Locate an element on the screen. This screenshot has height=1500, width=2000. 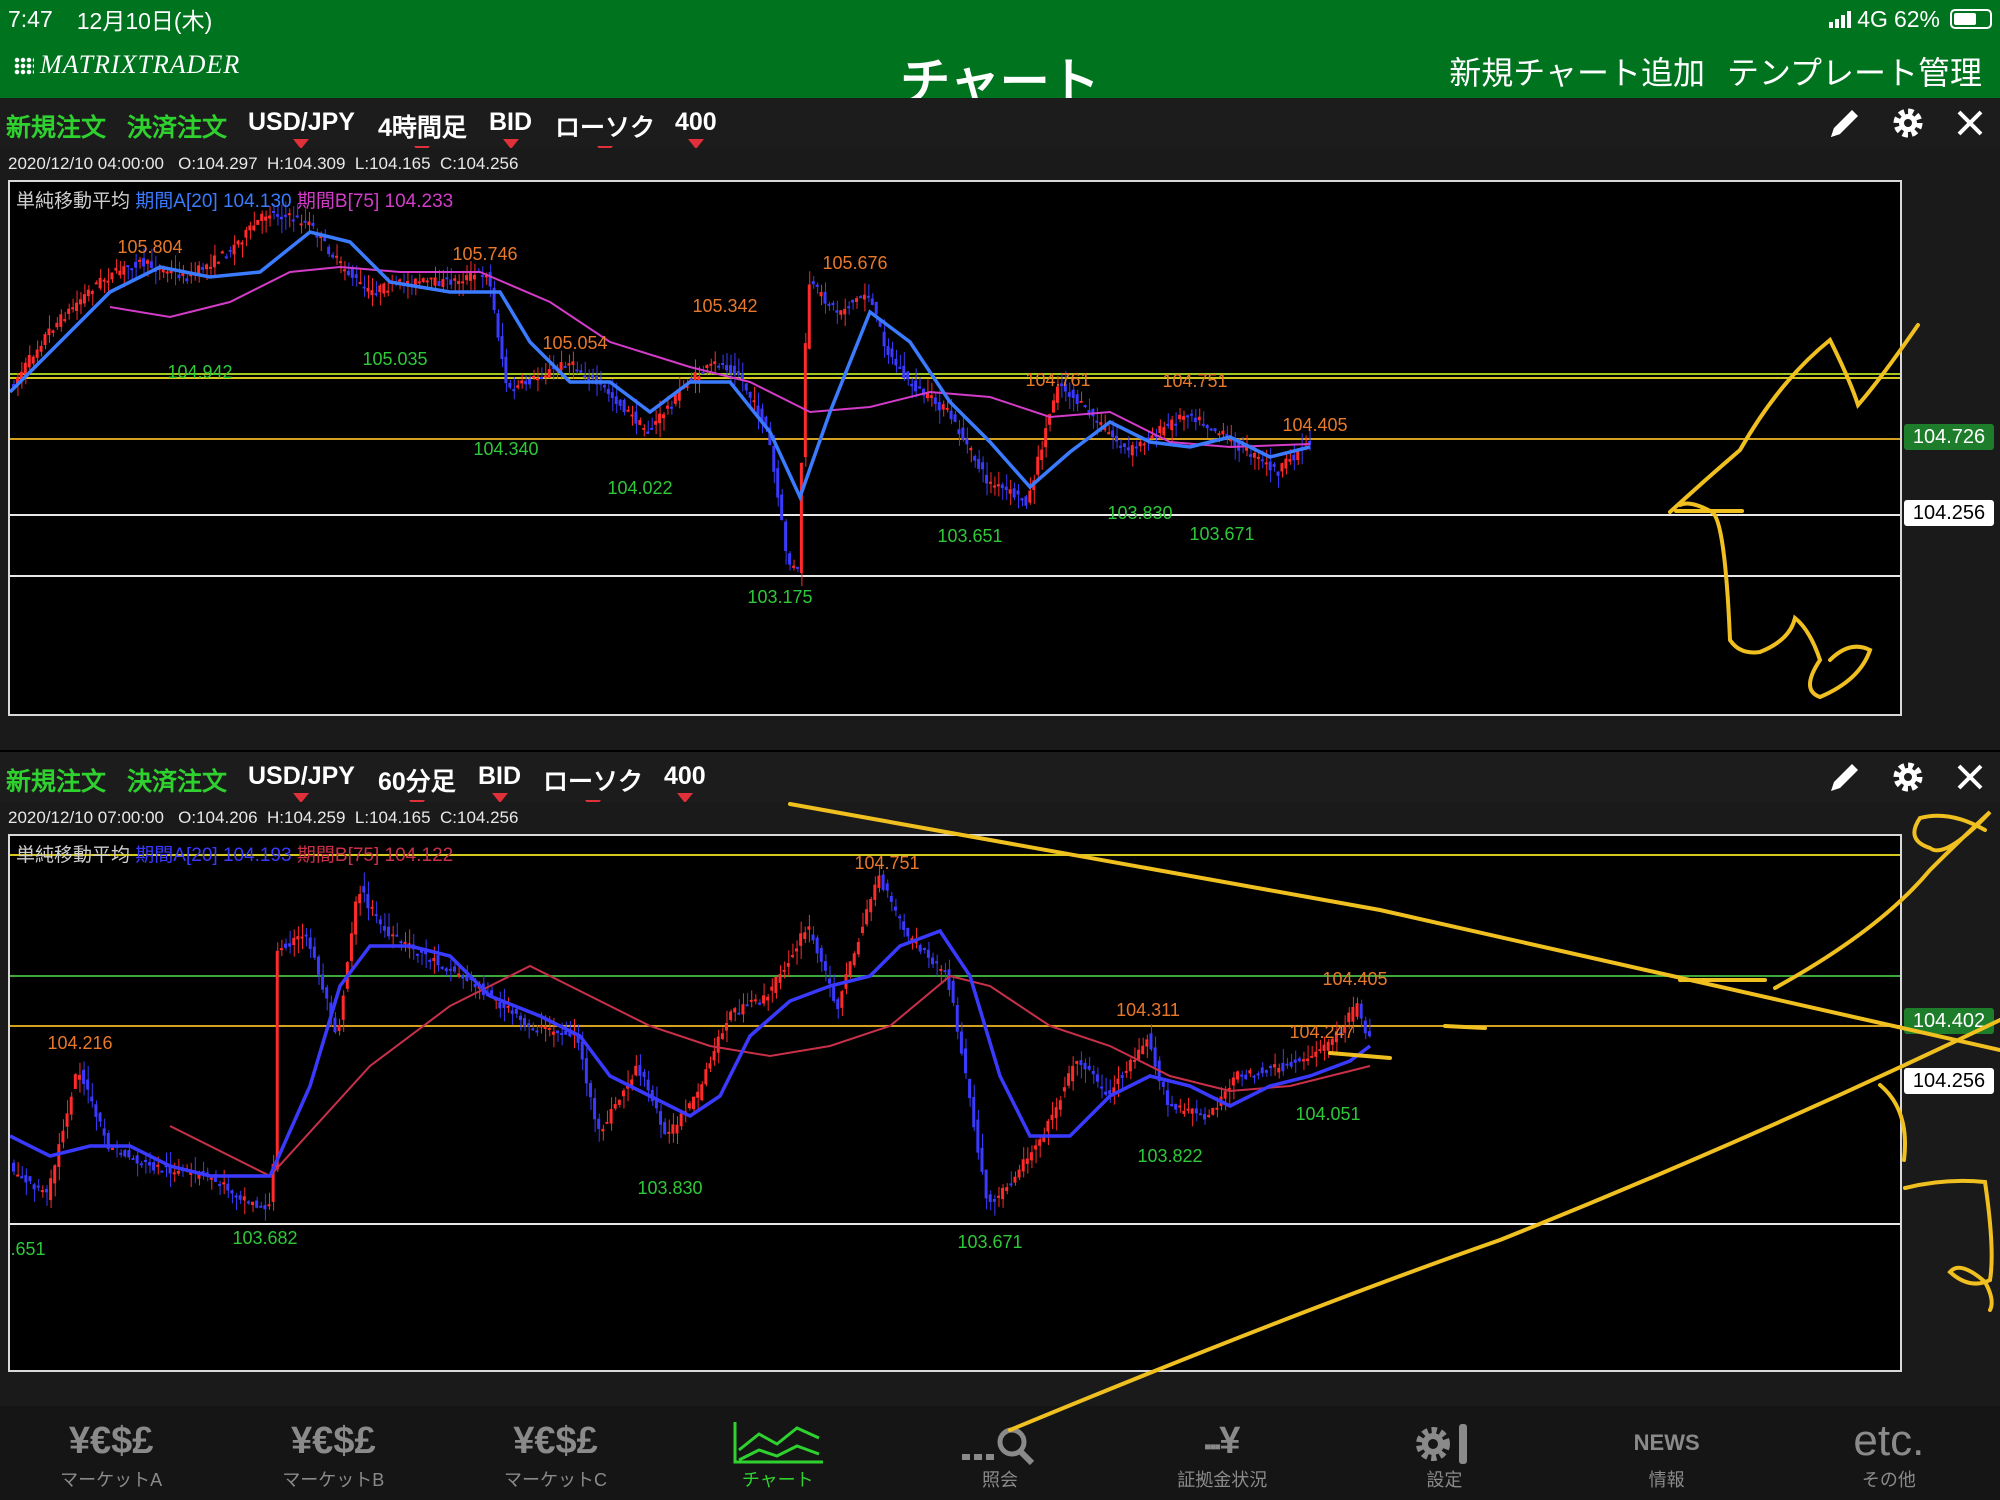
current-price-tag: 104.256 is located at coordinates (1949, 513).